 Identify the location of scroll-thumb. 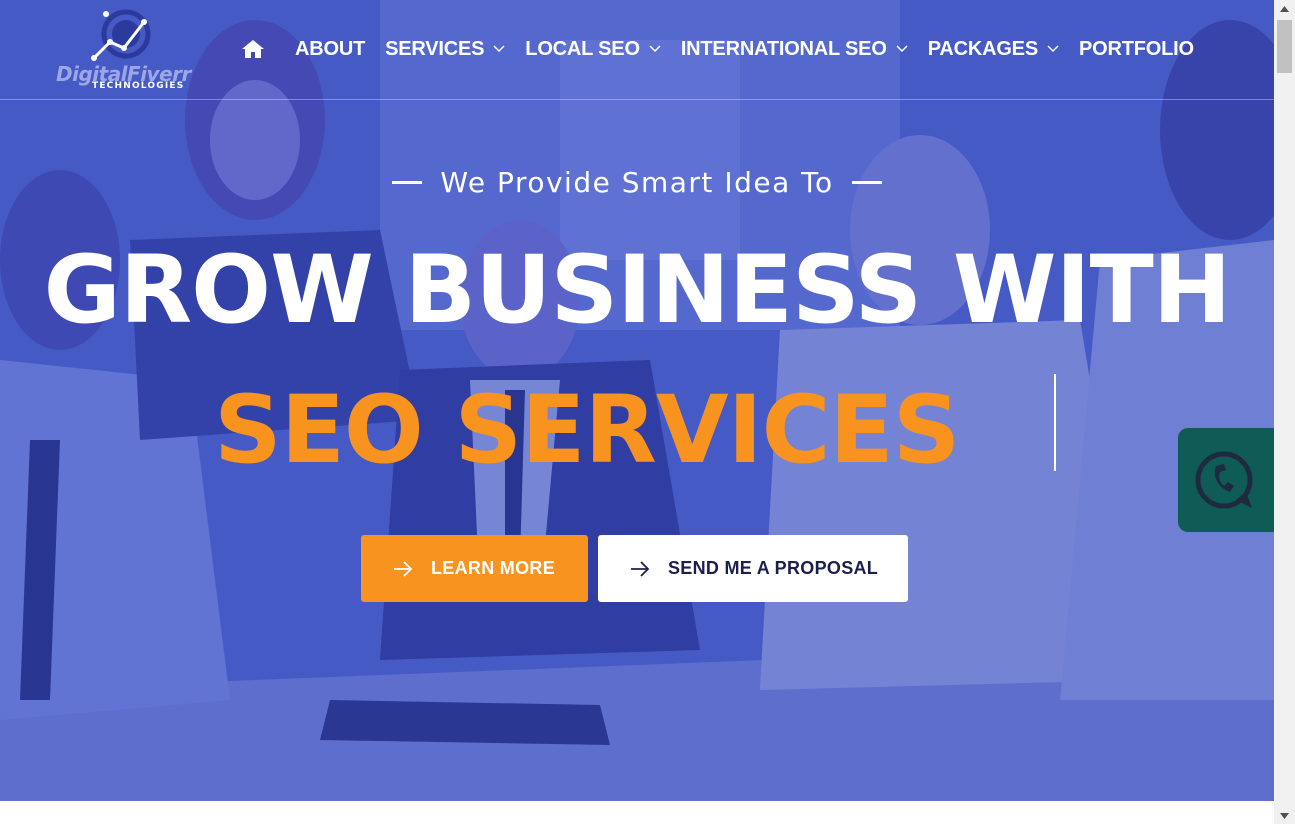
(1284, 46).